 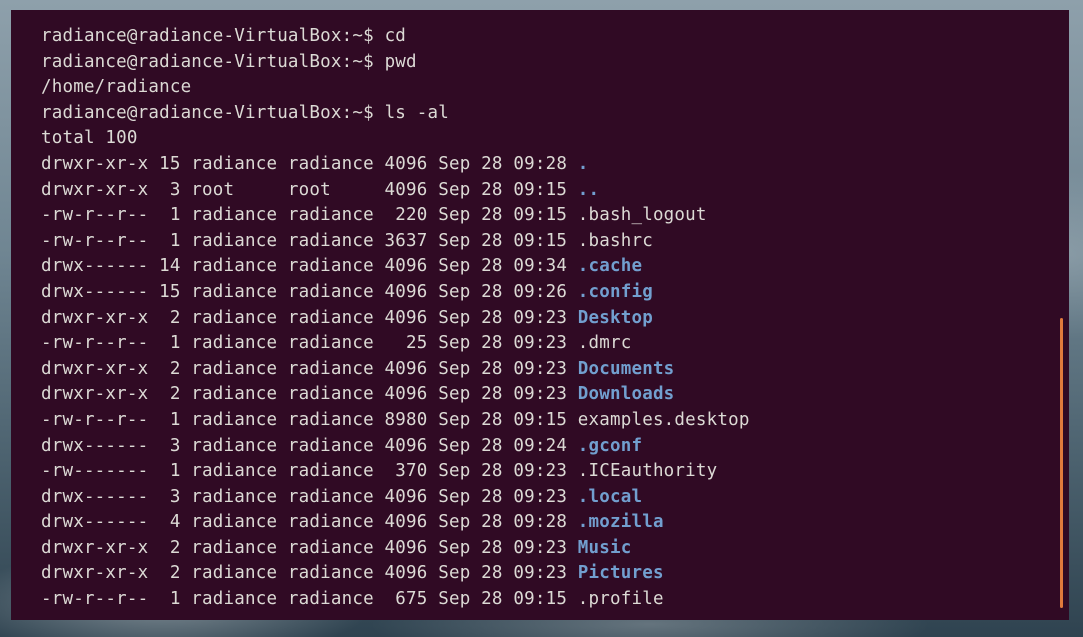 I want to click on directory-name: ., so click(x=583, y=163).